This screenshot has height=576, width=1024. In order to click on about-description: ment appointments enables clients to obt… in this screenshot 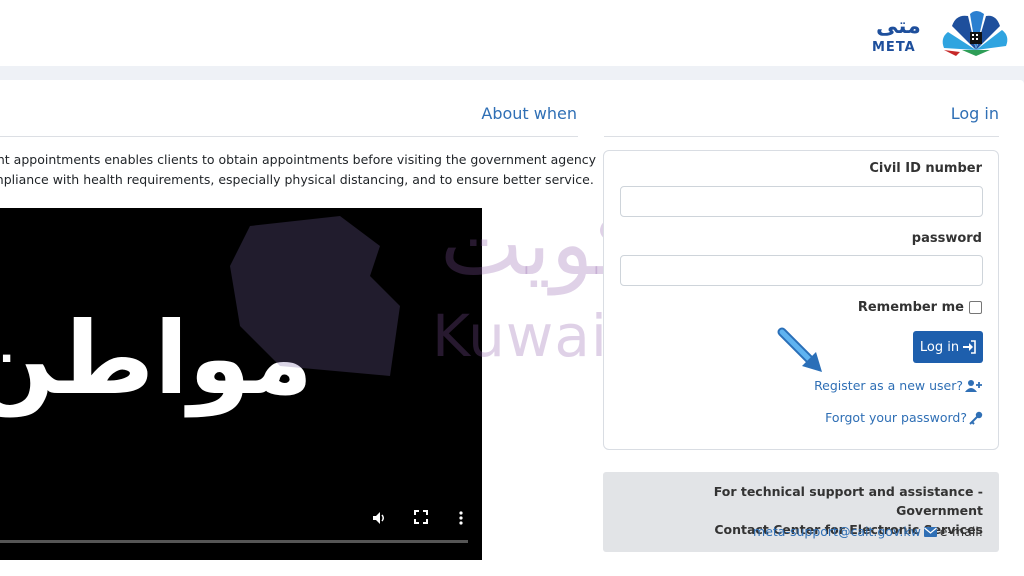, I will do `click(298, 170)`.